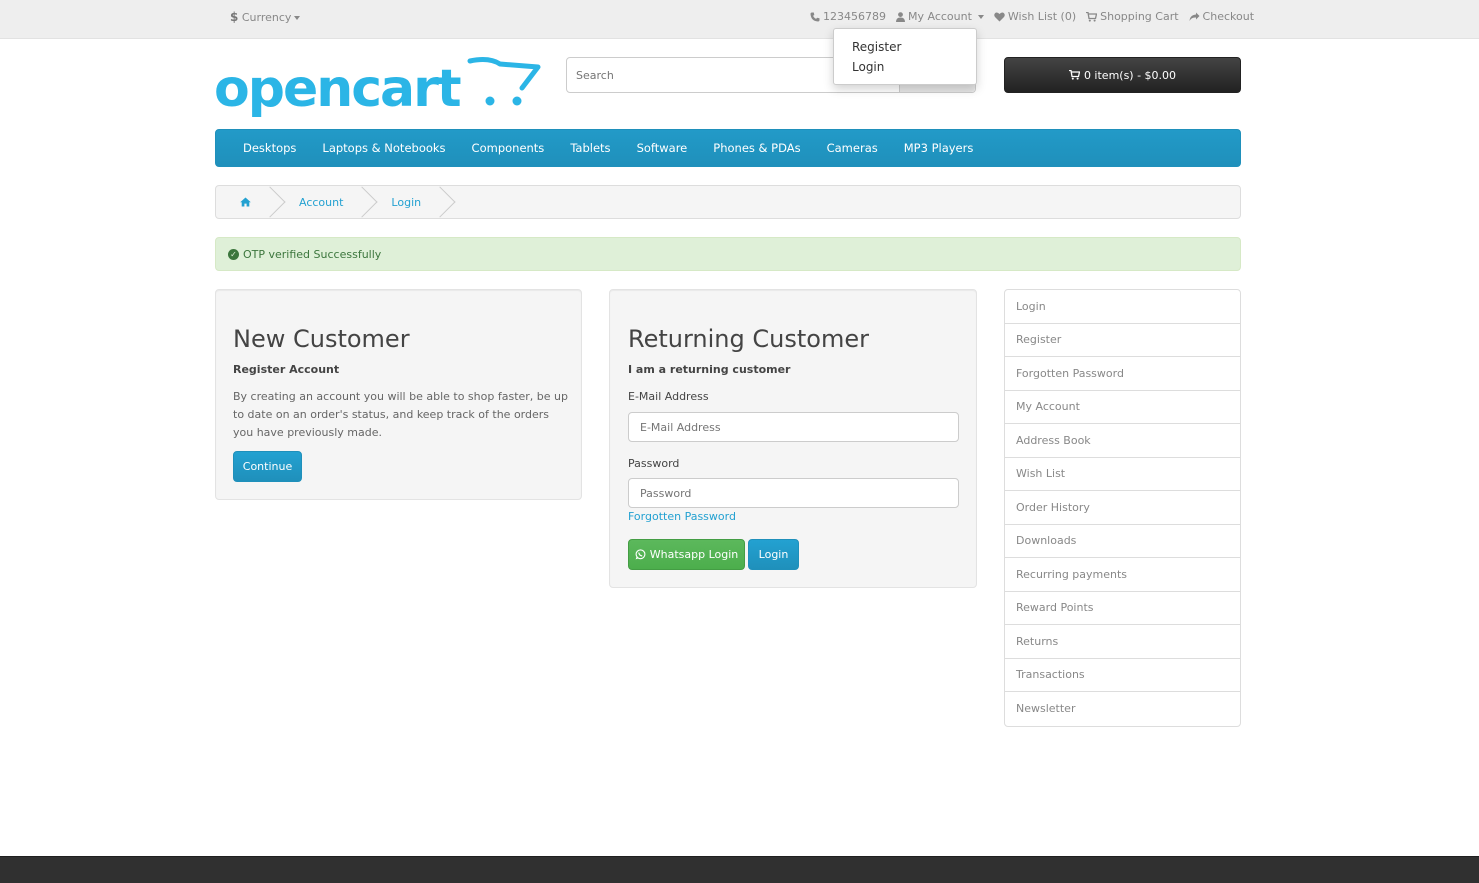 Image resolution: width=1479 pixels, height=883 pixels. What do you see at coordinates (267, 466) in the screenshot?
I see `continue-button: Continue` at bounding box center [267, 466].